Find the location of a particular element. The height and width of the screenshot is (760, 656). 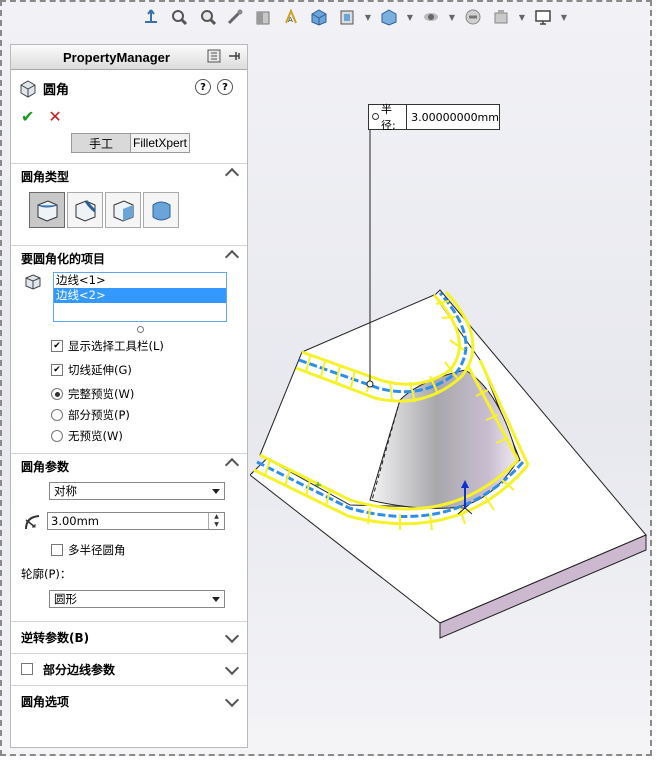

symmetric-dropdown: 对称 is located at coordinates (137, 491).